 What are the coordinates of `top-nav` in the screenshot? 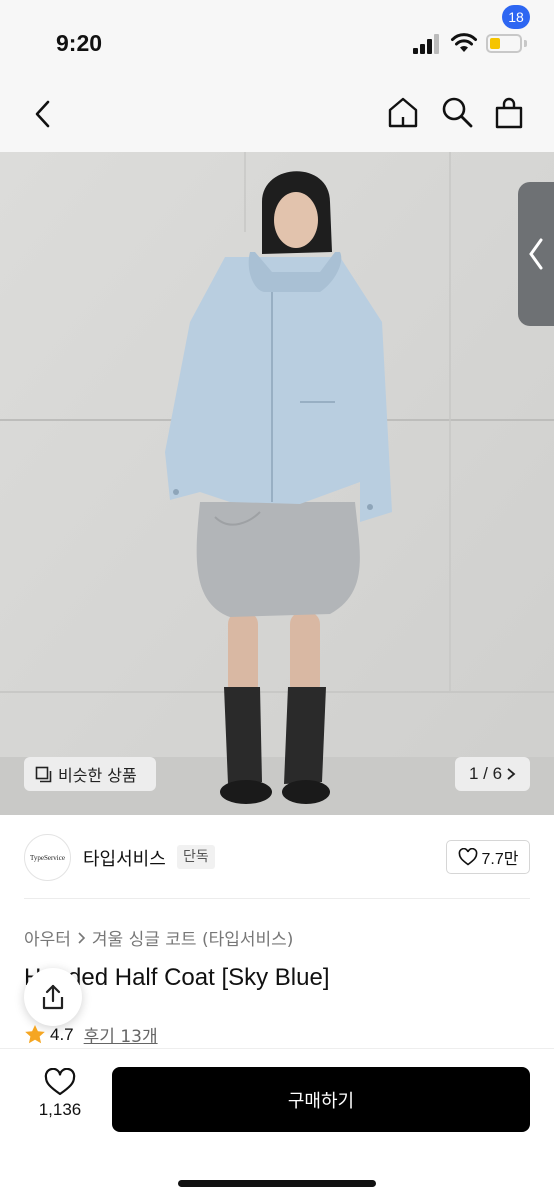 It's located at (277, 119).